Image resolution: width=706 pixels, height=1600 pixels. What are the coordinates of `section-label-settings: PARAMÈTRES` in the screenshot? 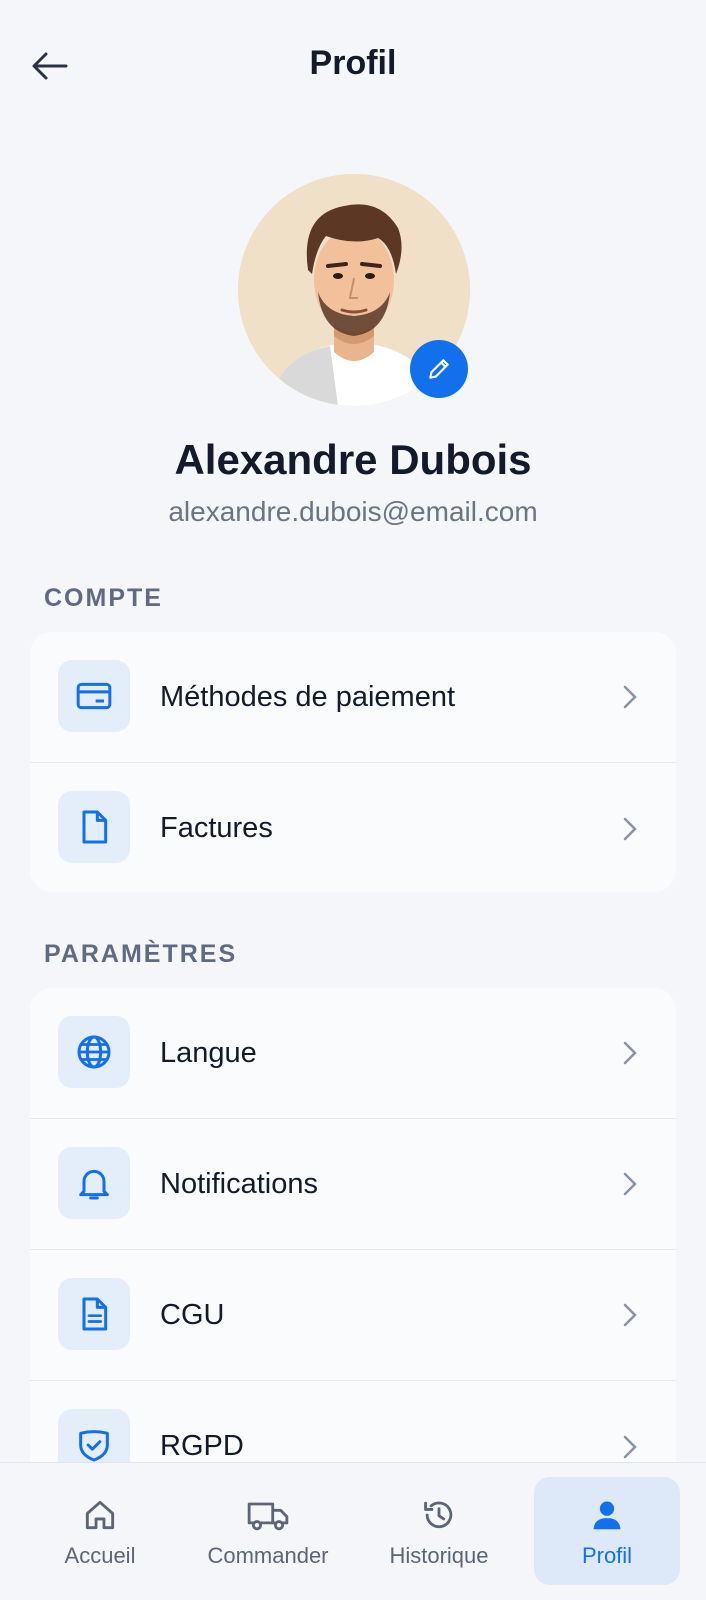 It's located at (141, 954).